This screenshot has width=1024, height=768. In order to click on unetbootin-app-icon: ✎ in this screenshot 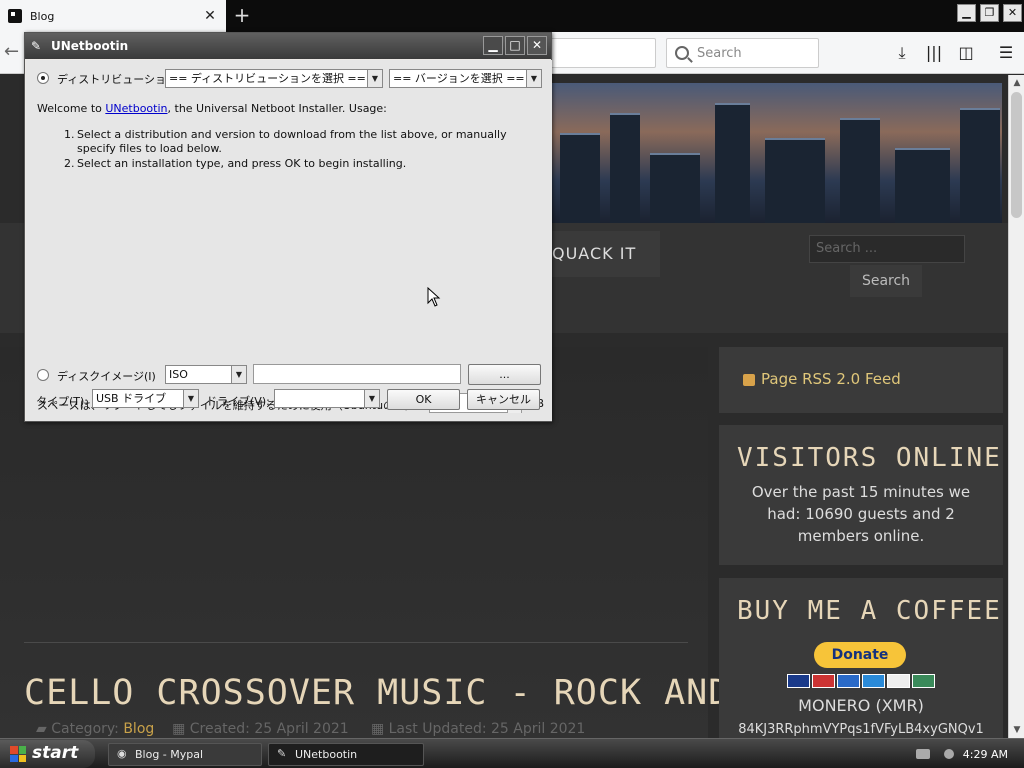, I will do `click(36, 46)`.